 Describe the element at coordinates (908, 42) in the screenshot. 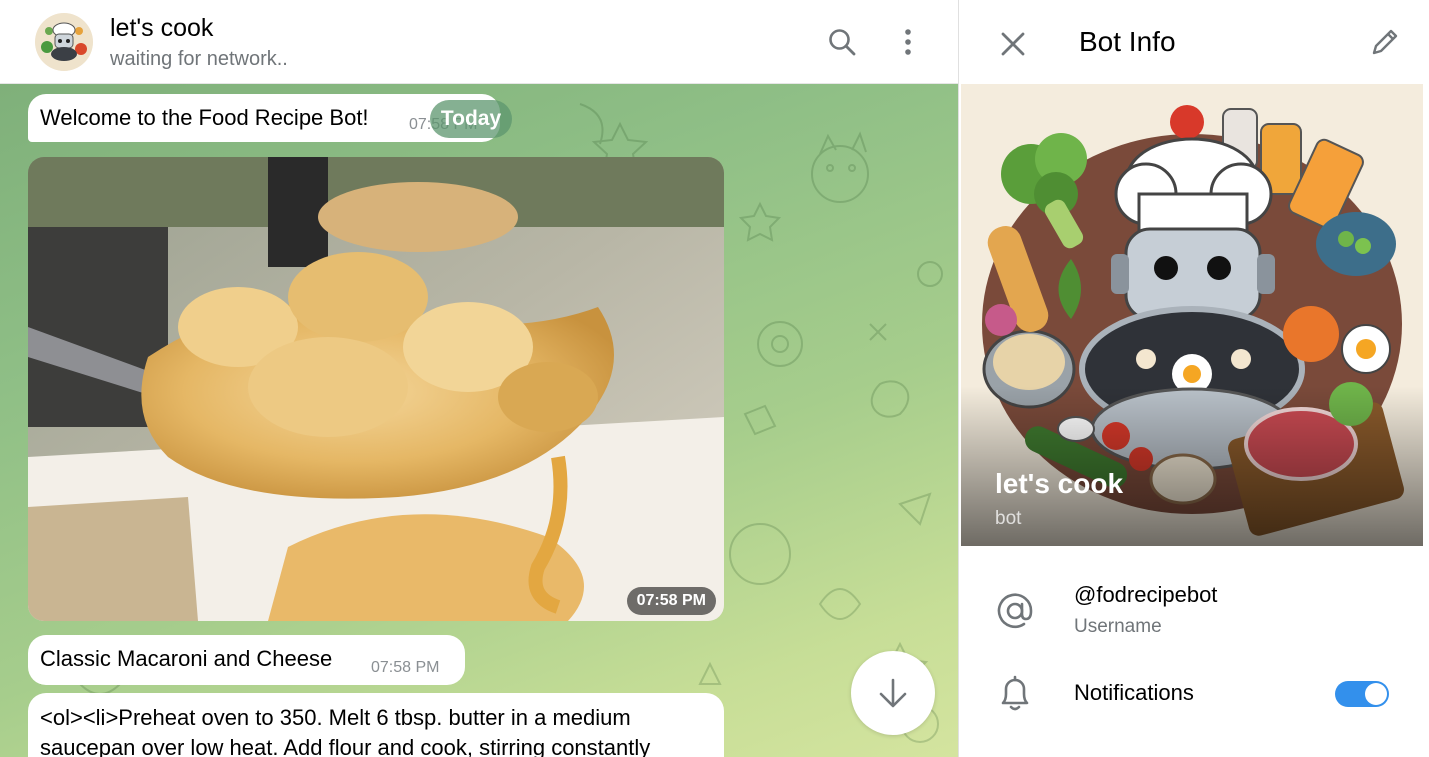

I see `more-vertical-icon` at that location.